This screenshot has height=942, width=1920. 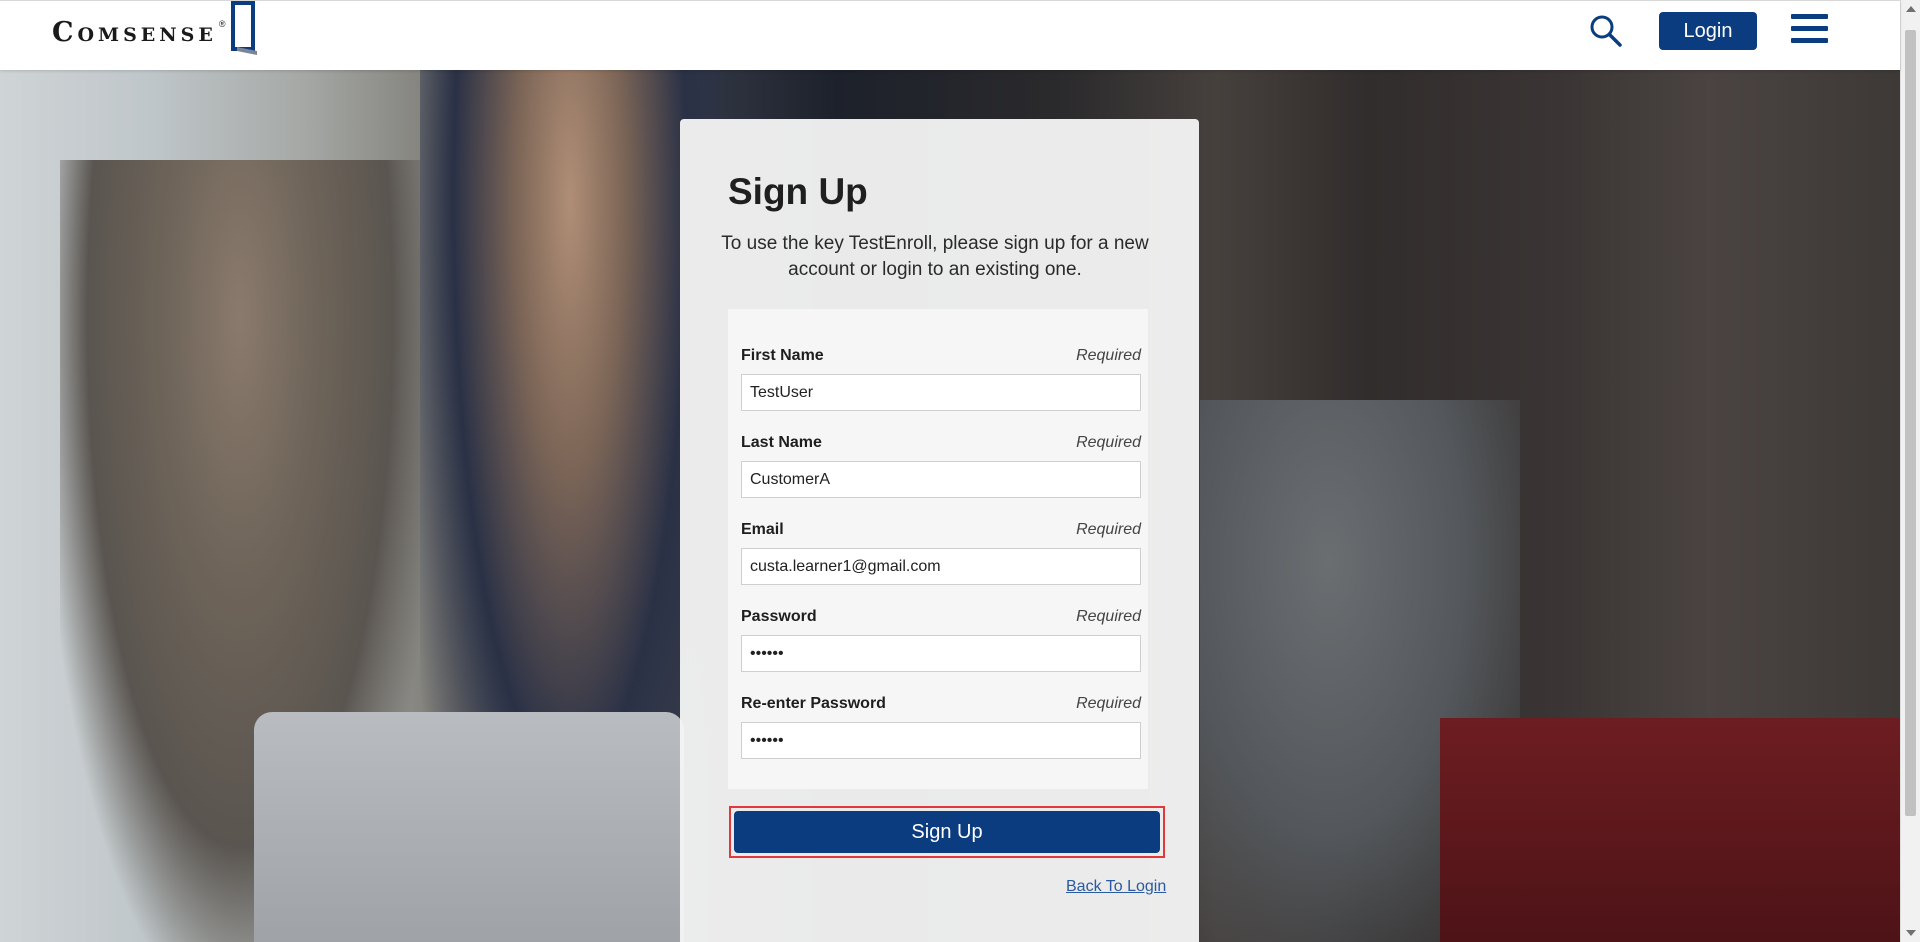 I want to click on vertical-scrollbar, so click(x=1910, y=471).